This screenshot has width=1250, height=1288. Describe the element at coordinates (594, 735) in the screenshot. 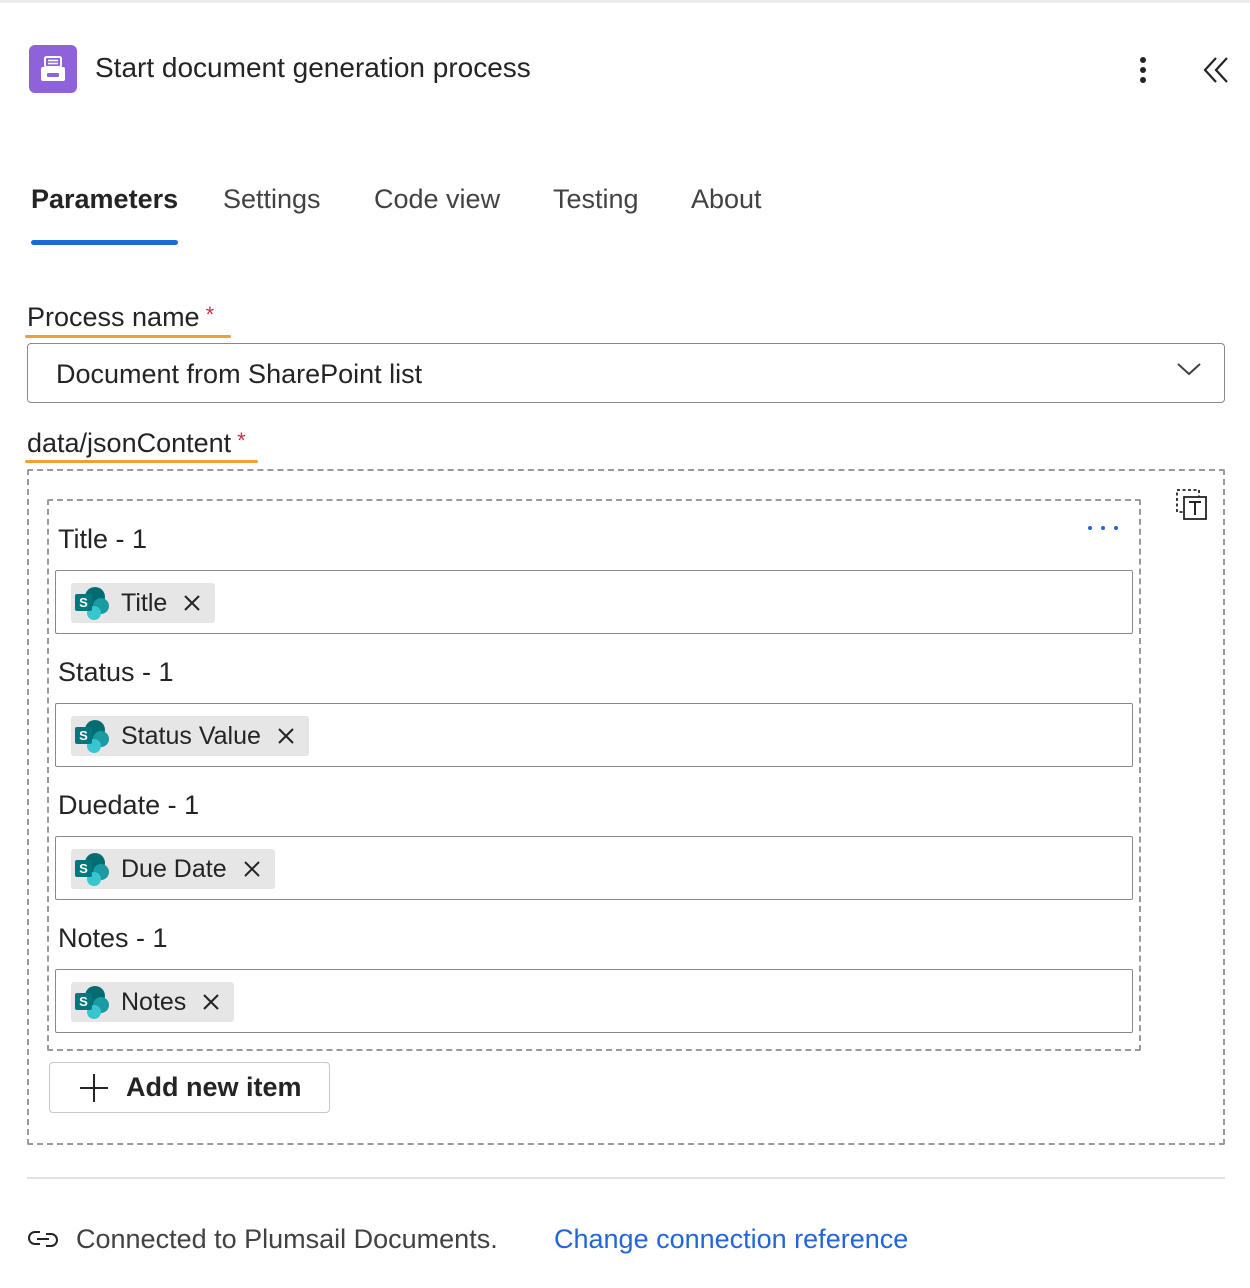

I see `item-input-status: S Status Value` at that location.